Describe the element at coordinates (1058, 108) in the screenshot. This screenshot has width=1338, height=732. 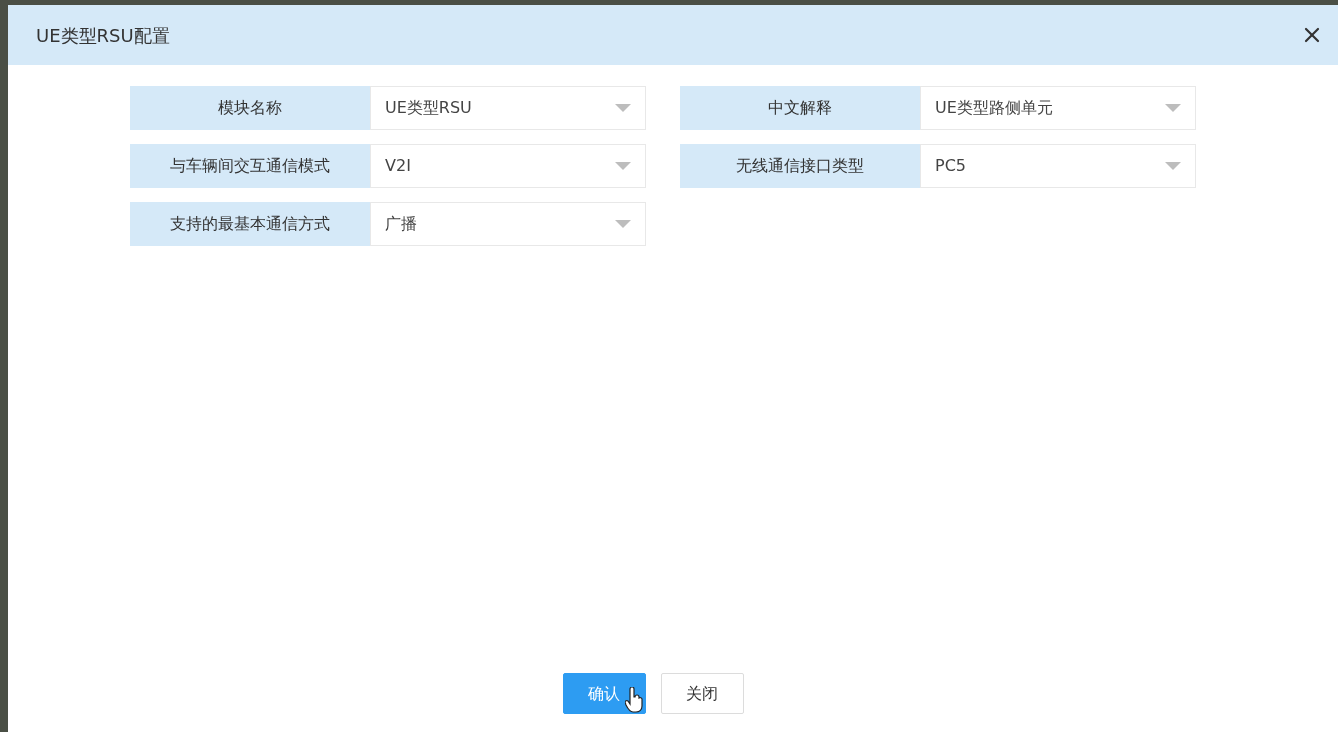
I see `select-field: UE类型路侧单元` at that location.